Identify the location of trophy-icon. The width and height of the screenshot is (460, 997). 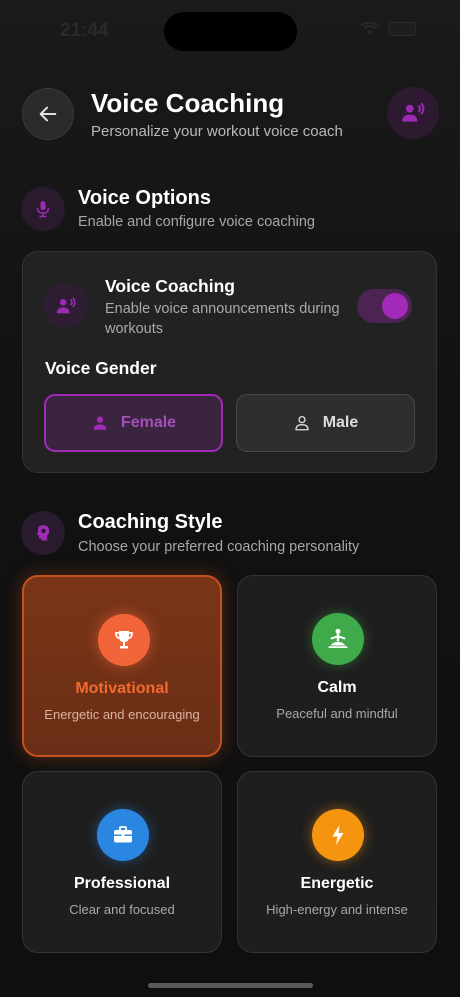
(124, 640).